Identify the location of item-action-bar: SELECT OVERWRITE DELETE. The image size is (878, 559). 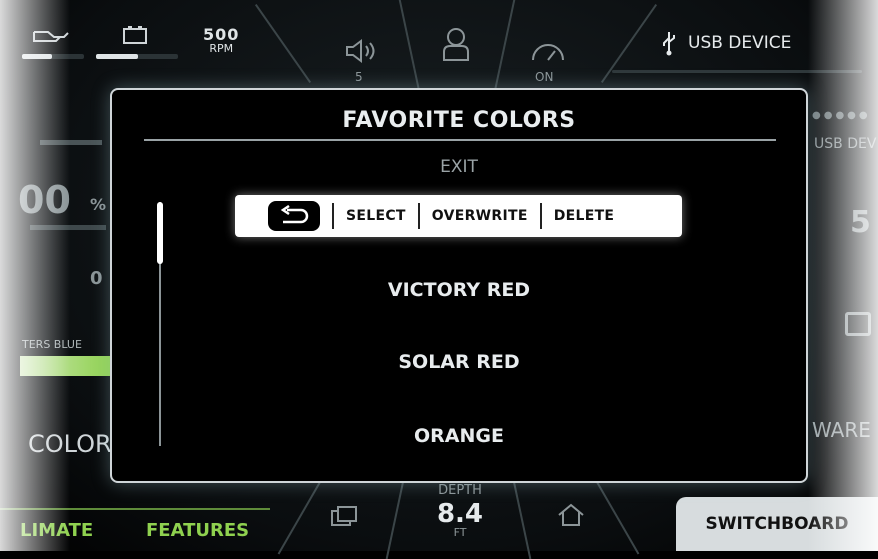
(458, 216).